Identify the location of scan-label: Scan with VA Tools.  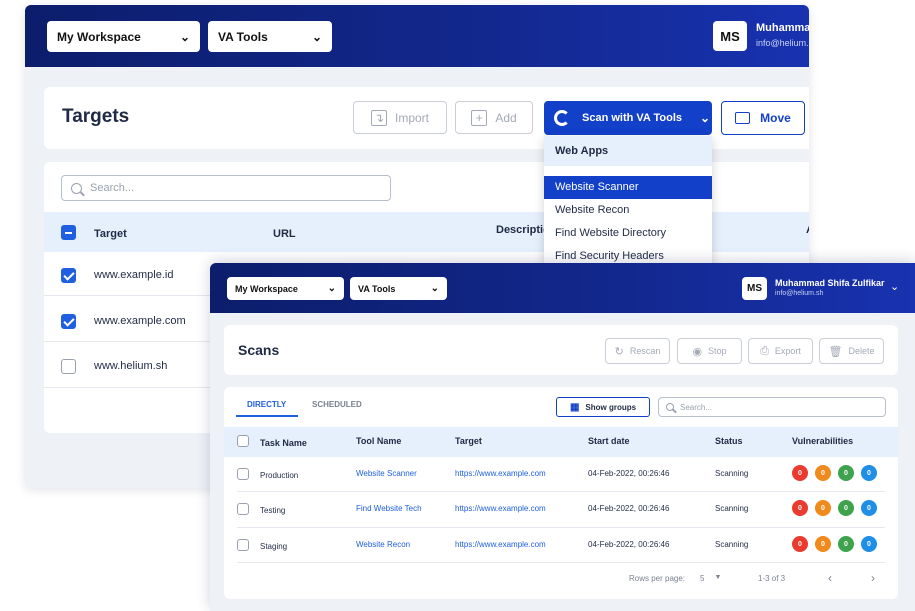
(632, 118).